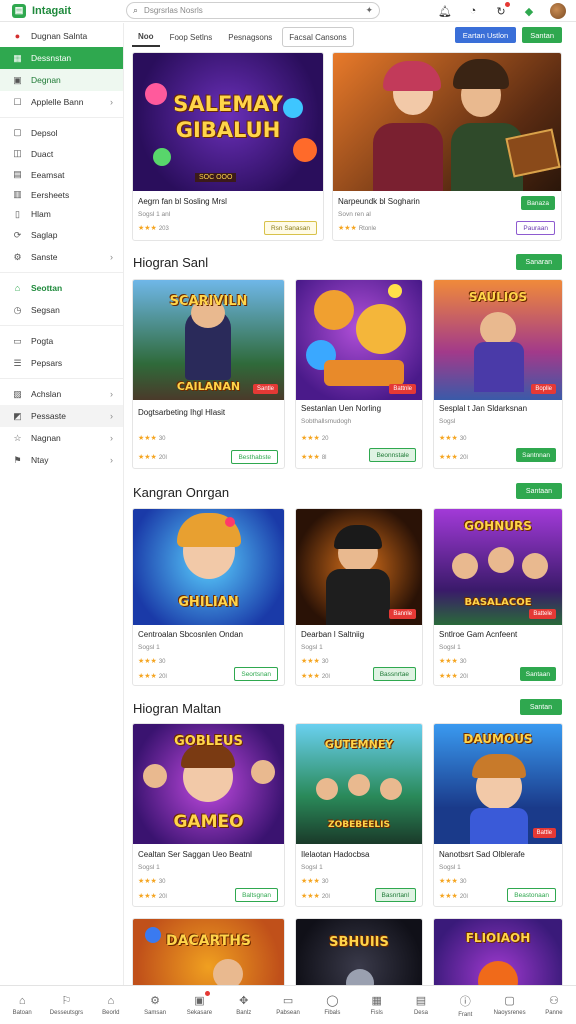 The width and height of the screenshot is (576, 1024). Describe the element at coordinates (392, 455) in the screenshot. I see `card-action-button: Beonnstale` at that location.